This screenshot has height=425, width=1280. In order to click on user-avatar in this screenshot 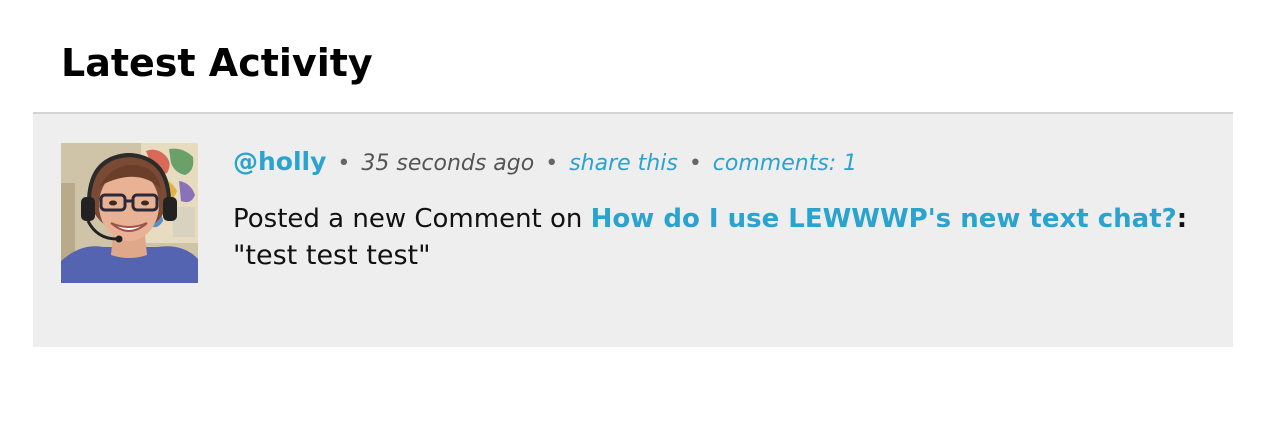, I will do `click(129, 213)`.